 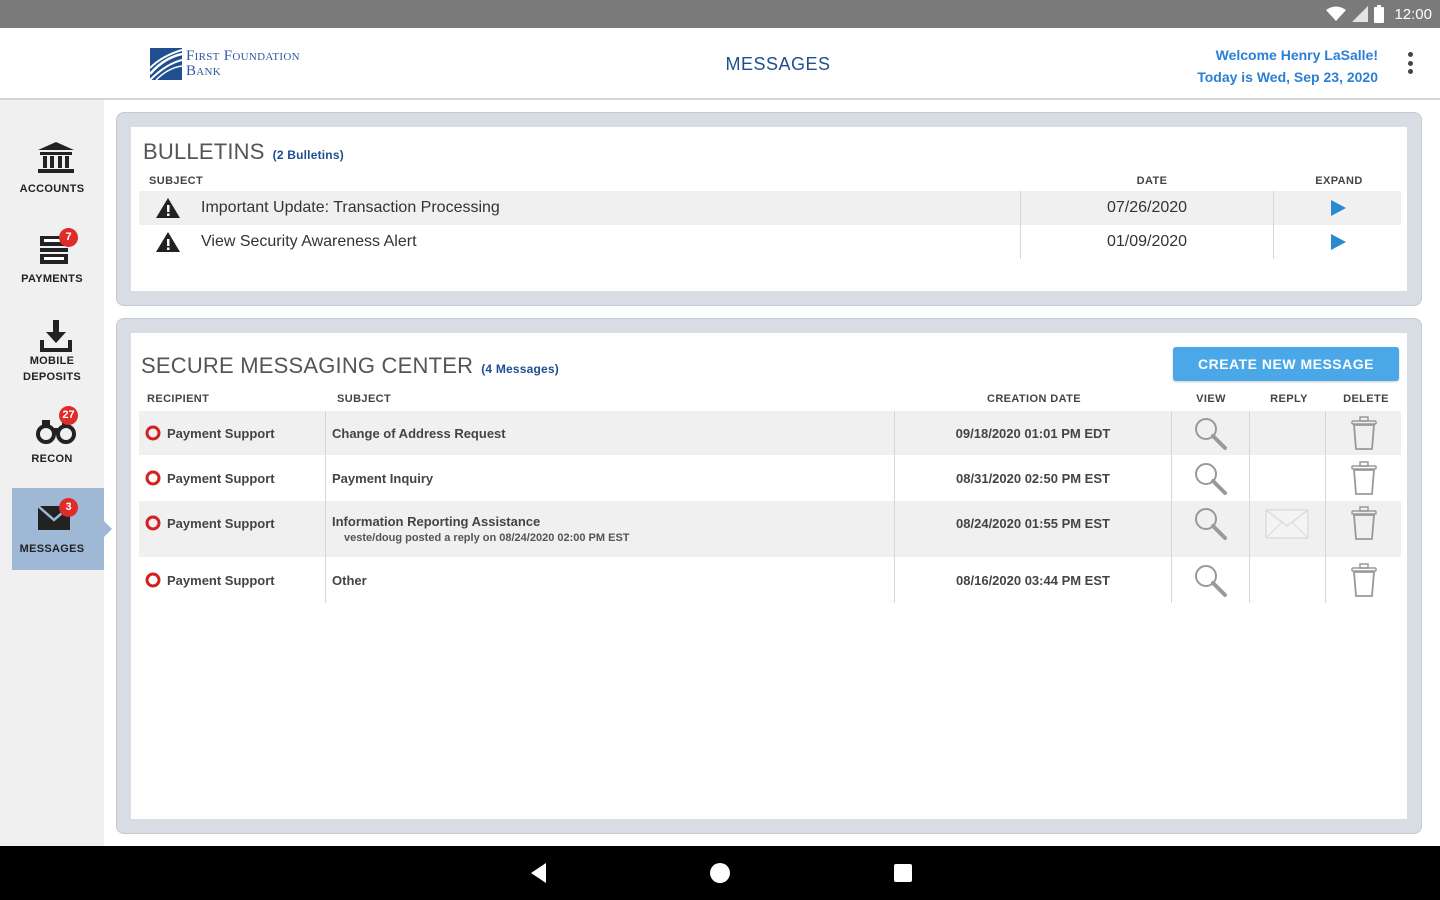 I want to click on col-date: DATE, so click(x=1152, y=181).